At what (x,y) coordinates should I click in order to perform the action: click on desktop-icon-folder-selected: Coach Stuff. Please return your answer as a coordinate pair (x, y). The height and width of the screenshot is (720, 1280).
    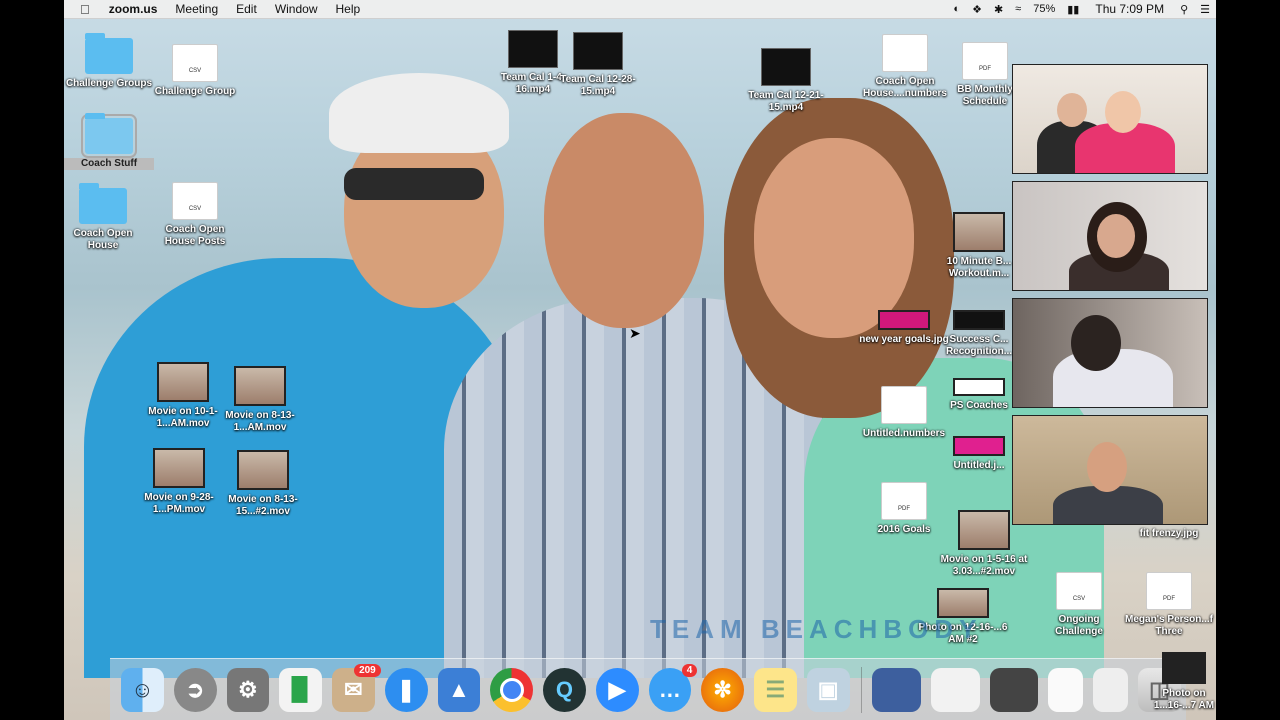
    Looking at the image, I should click on (109, 141).